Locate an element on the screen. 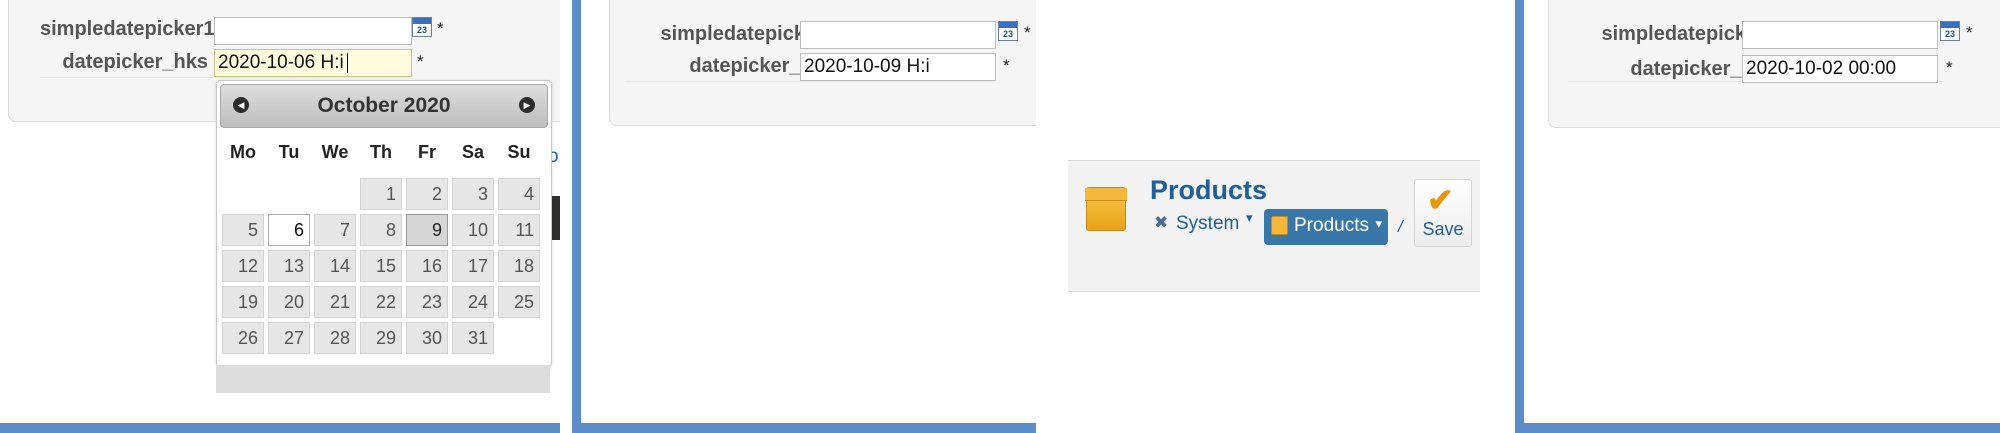 The width and height of the screenshot is (2000, 433). calendar-day: 8 is located at coordinates (381, 230).